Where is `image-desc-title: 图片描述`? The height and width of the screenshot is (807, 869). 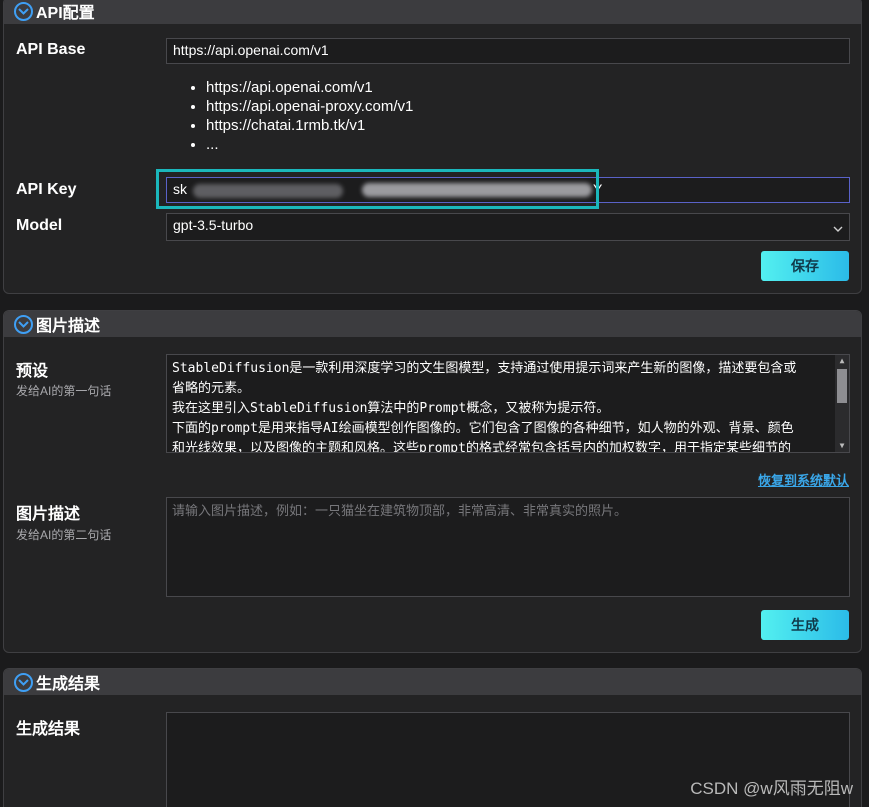 image-desc-title: 图片描述 is located at coordinates (68, 326).